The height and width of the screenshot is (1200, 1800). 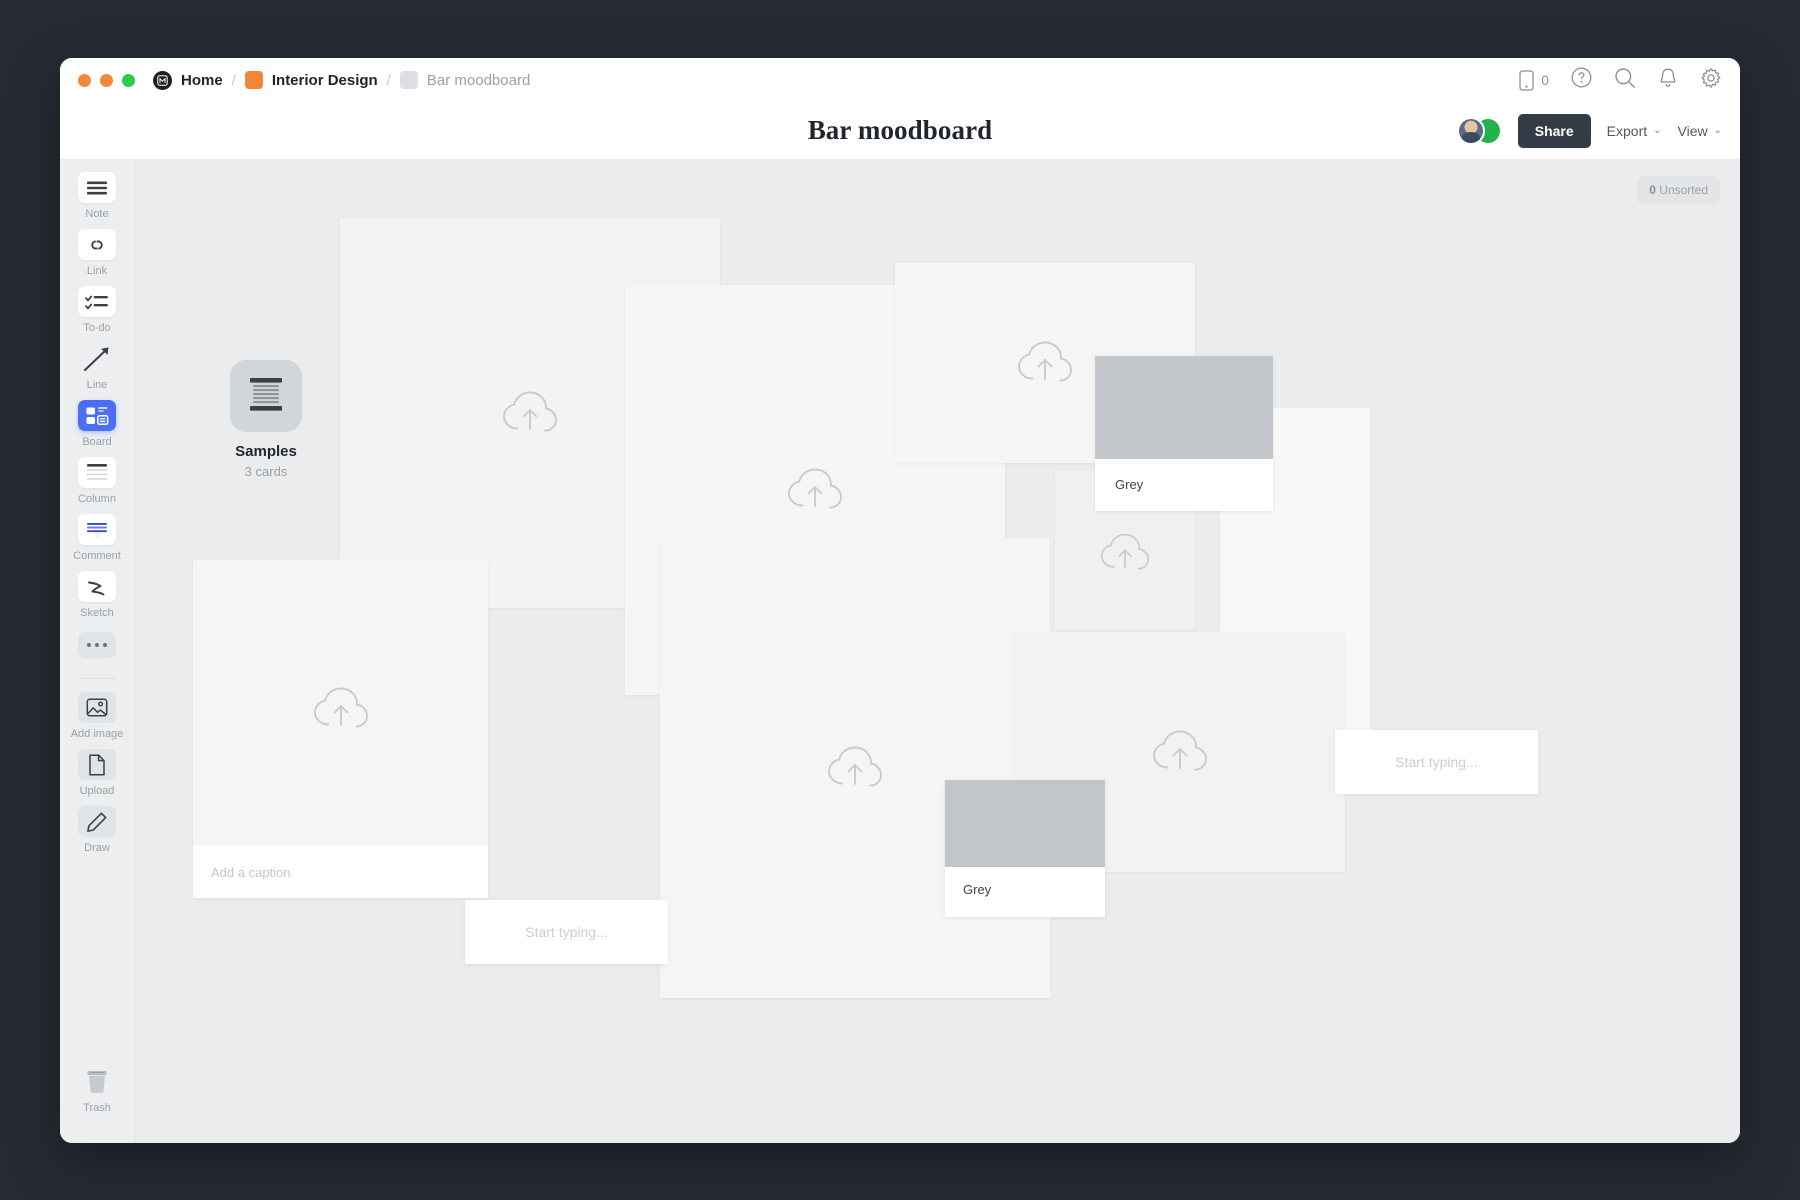 I want to click on sidebar-item-more, so click(x=97, y=645).